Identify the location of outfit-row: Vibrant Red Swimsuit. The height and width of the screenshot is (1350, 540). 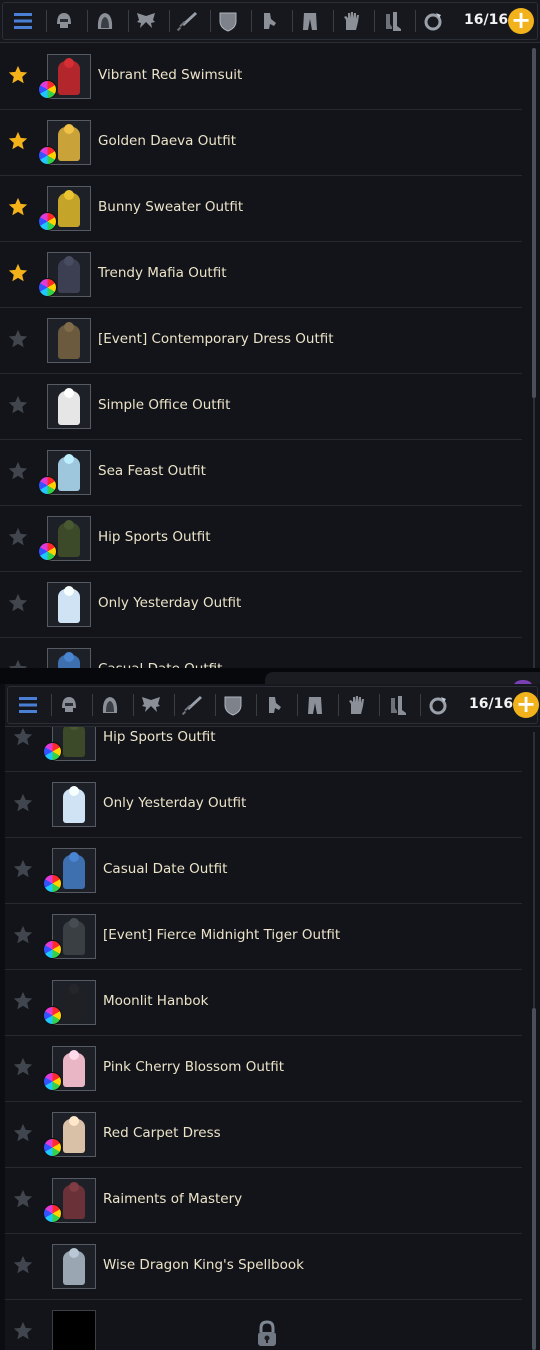
(261, 77).